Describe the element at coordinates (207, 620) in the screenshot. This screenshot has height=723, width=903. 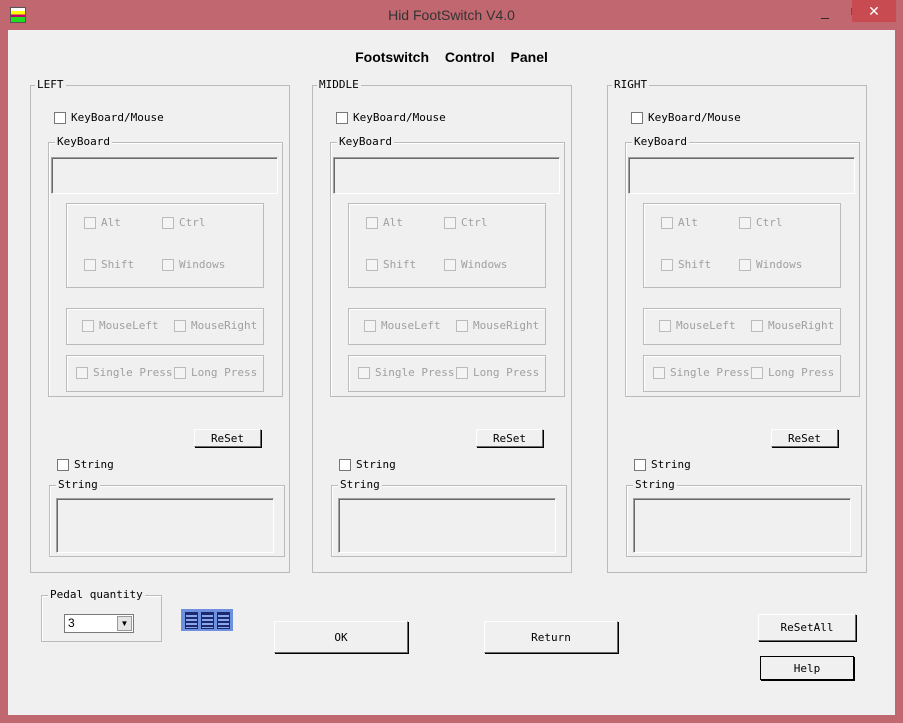
I see `pedal-icon` at that location.